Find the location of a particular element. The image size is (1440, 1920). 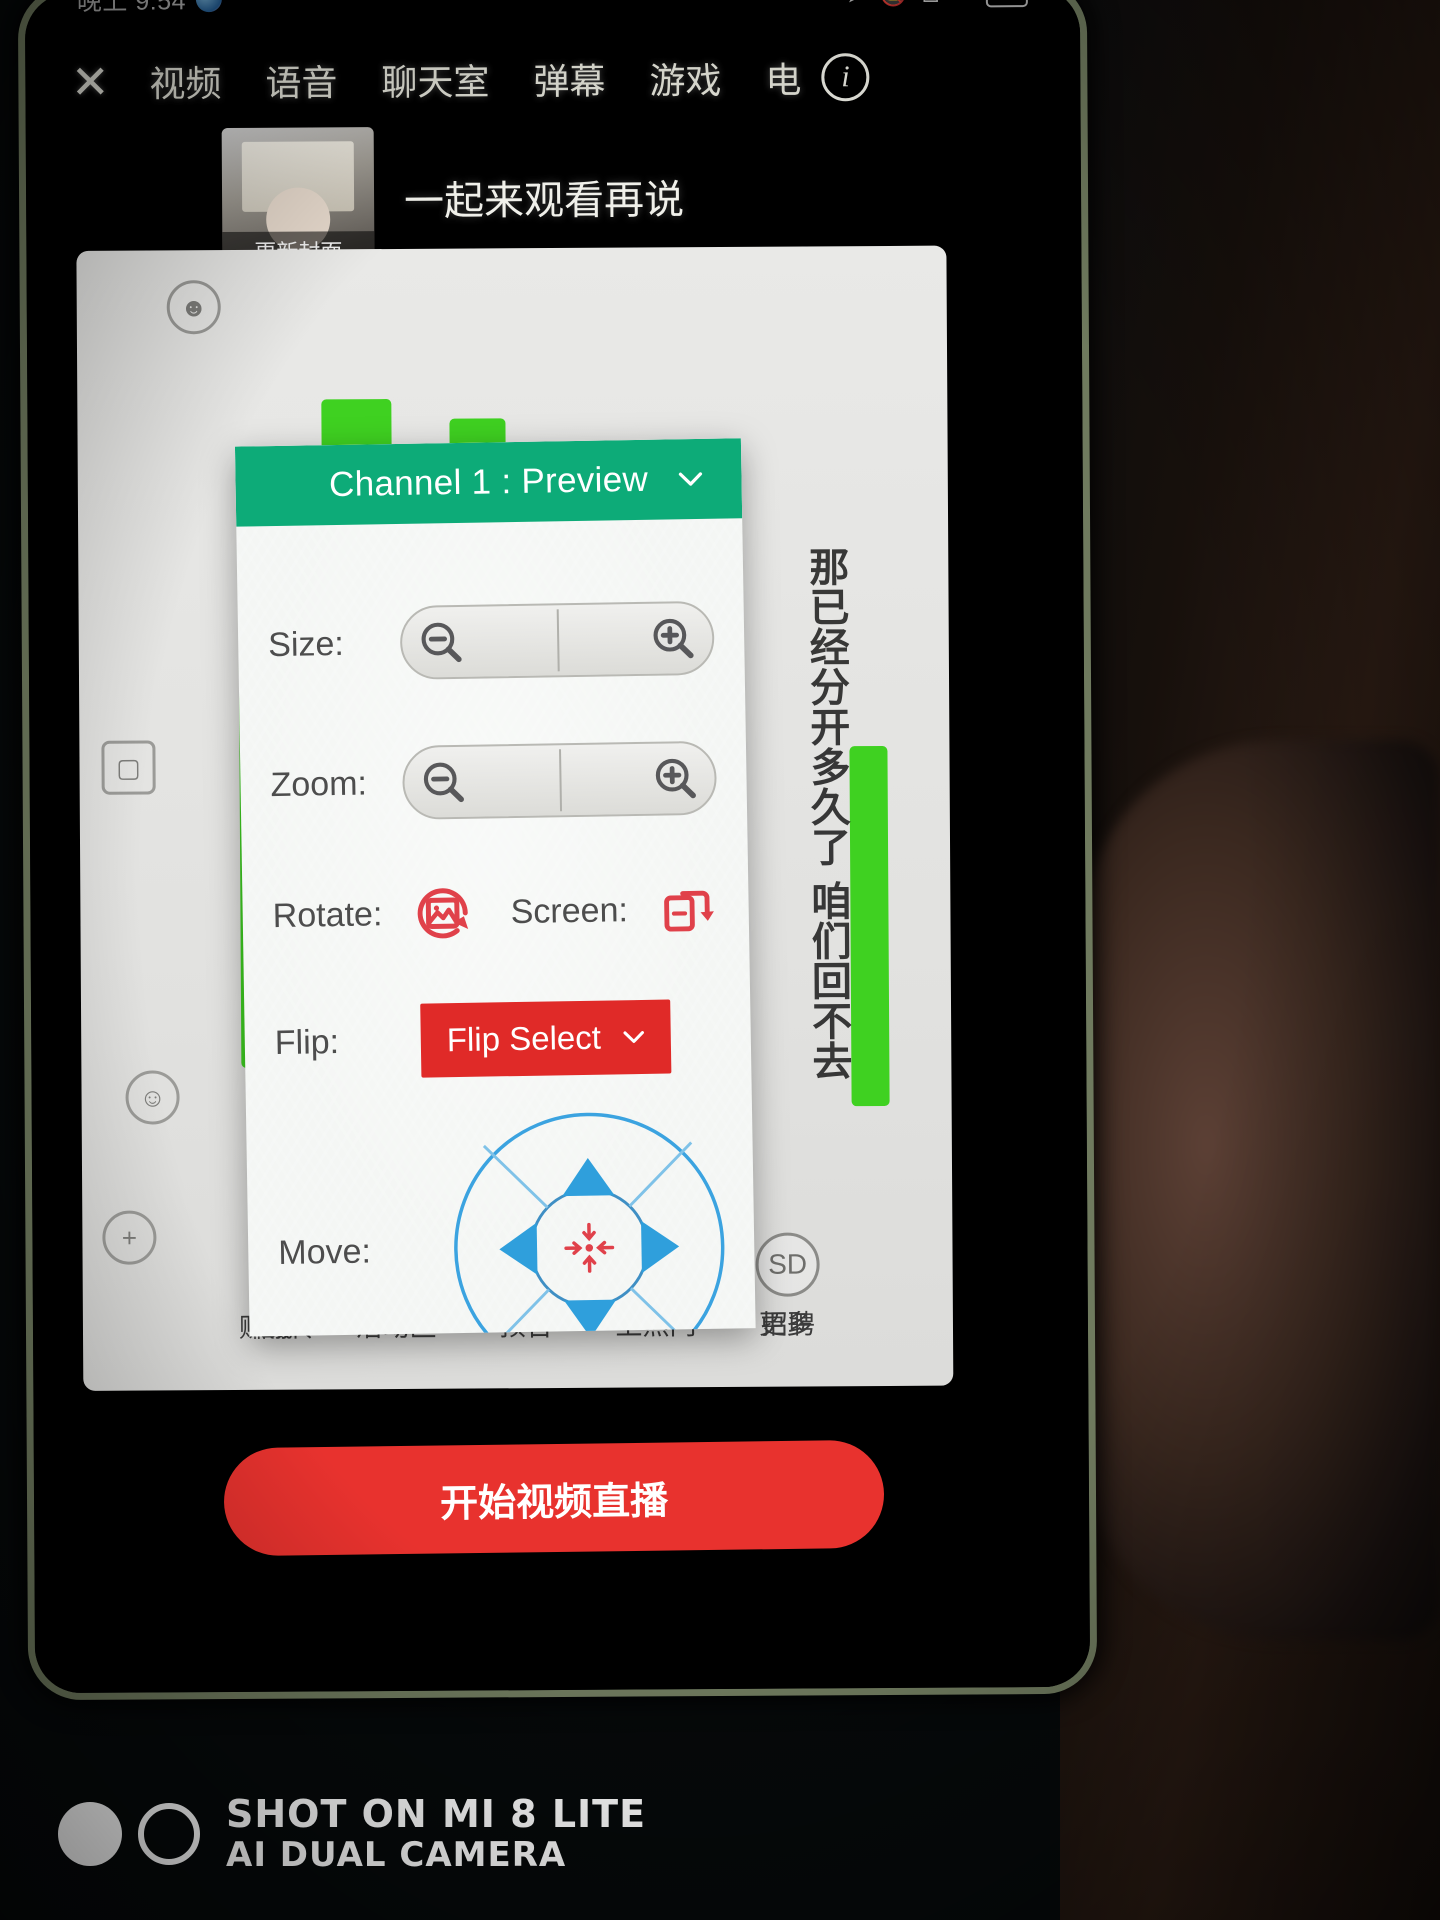

close-button: ✕ is located at coordinates (90, 82).